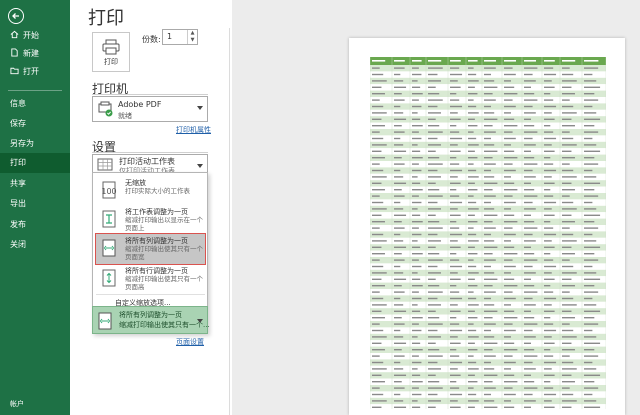  I want to click on sidebar-item-publish: 发布, so click(35, 225).